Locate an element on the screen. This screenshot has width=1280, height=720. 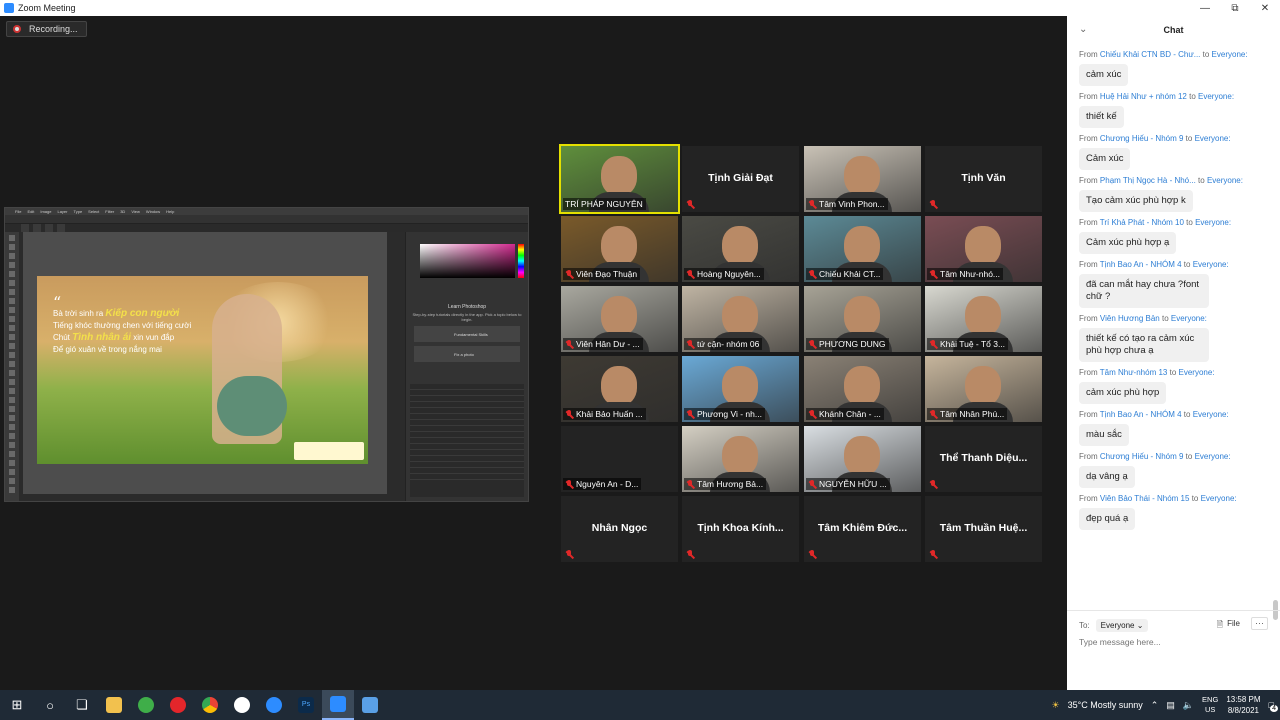
photoshop-document-tabs is located at coordinates (266, 228).